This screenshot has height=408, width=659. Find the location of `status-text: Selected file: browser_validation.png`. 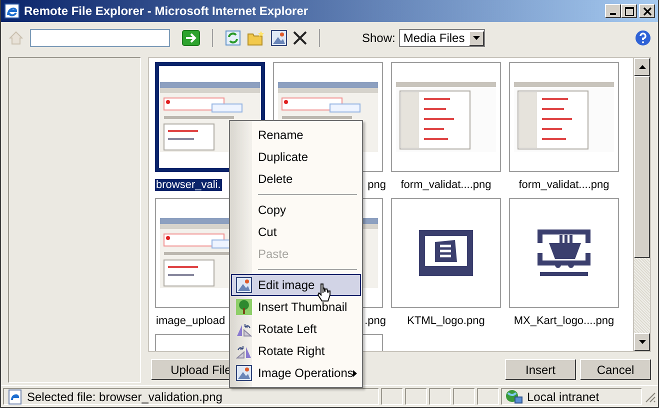

status-text: Selected file: browser_validation.png is located at coordinates (124, 397).